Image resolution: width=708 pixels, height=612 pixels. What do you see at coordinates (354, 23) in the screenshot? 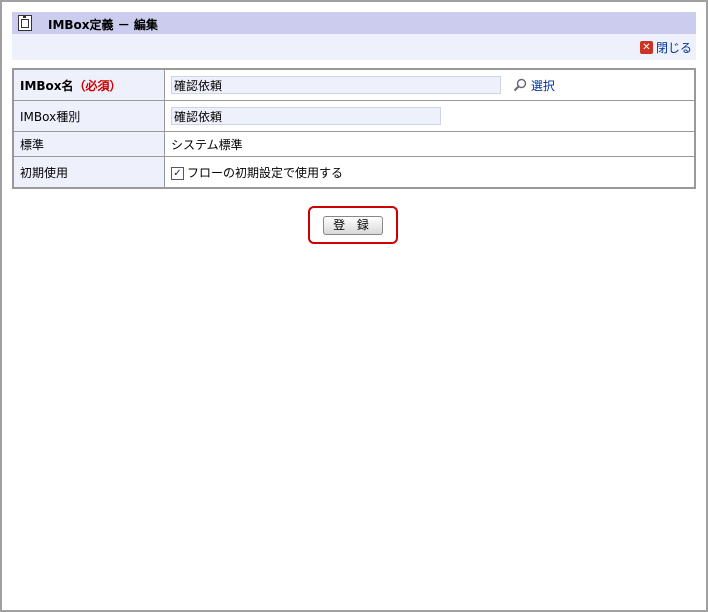
I see `title-bar: IMBox定義 － 編集` at bounding box center [354, 23].